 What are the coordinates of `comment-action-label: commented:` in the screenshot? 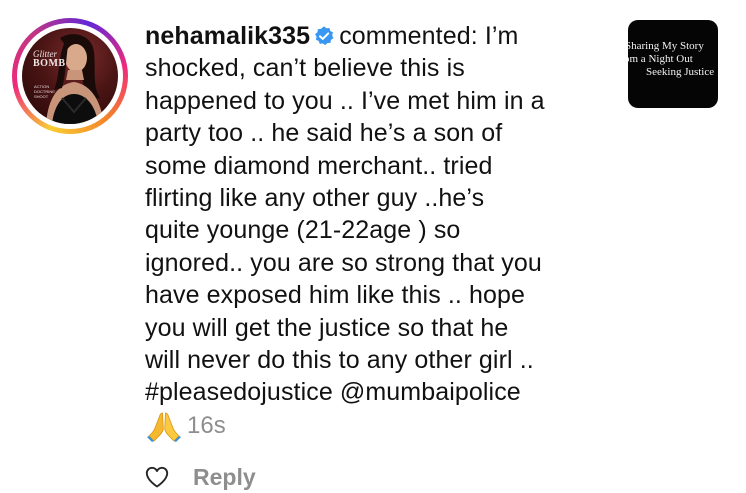 It's located at (408, 36).